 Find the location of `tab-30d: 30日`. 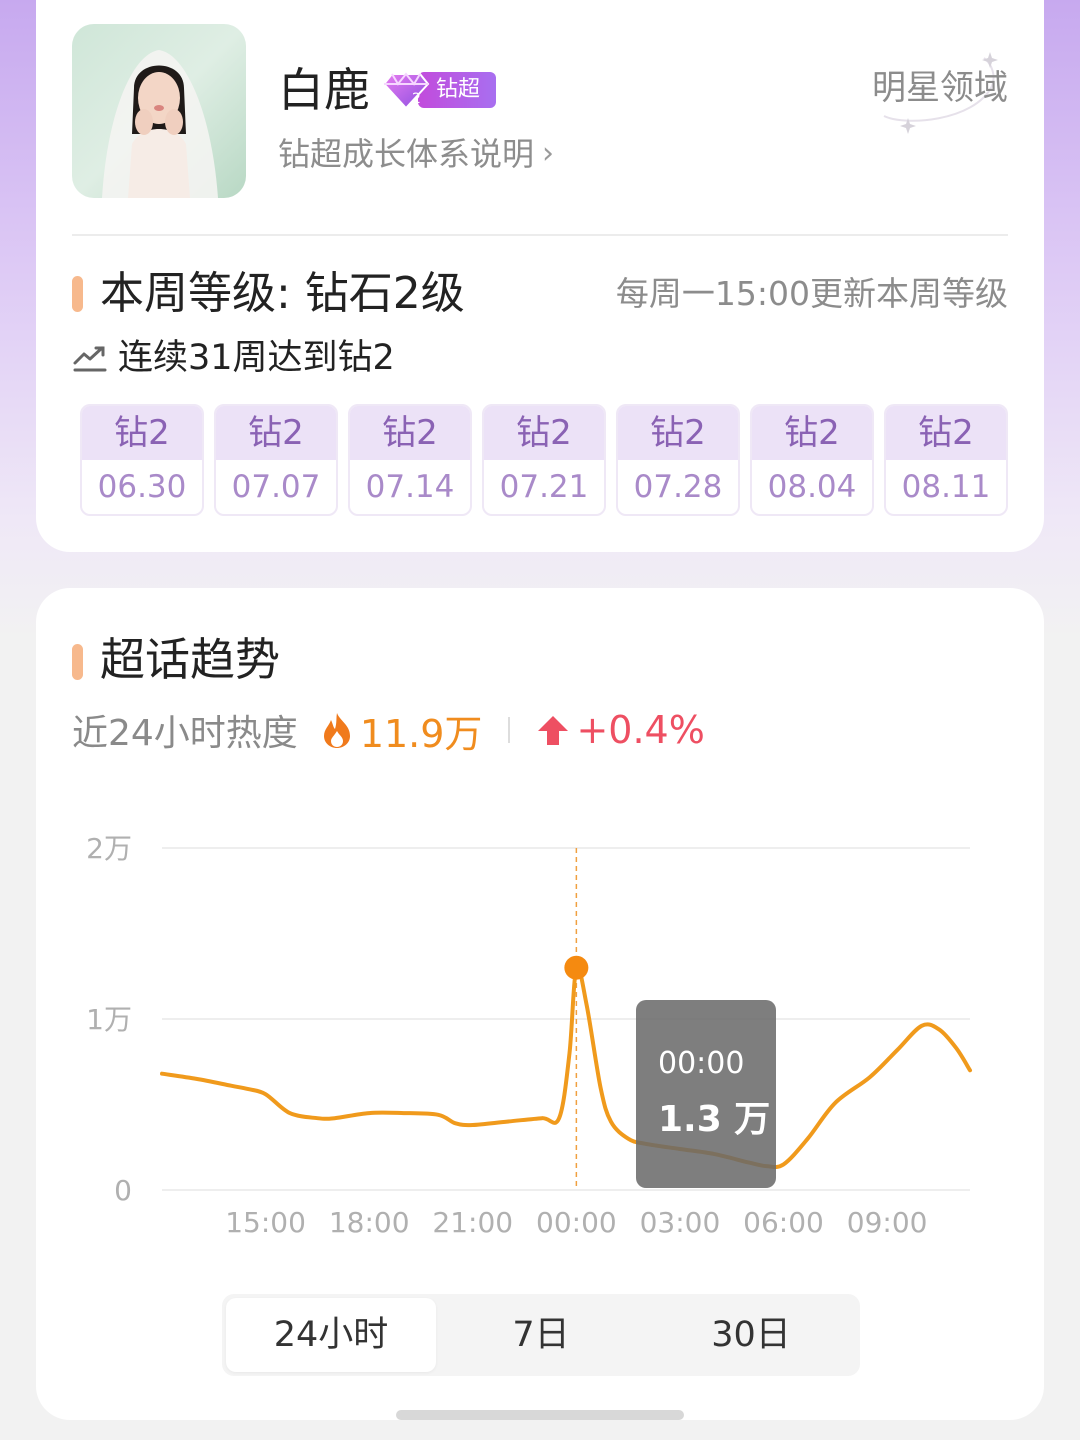

tab-30d: 30日 is located at coordinates (751, 1335).